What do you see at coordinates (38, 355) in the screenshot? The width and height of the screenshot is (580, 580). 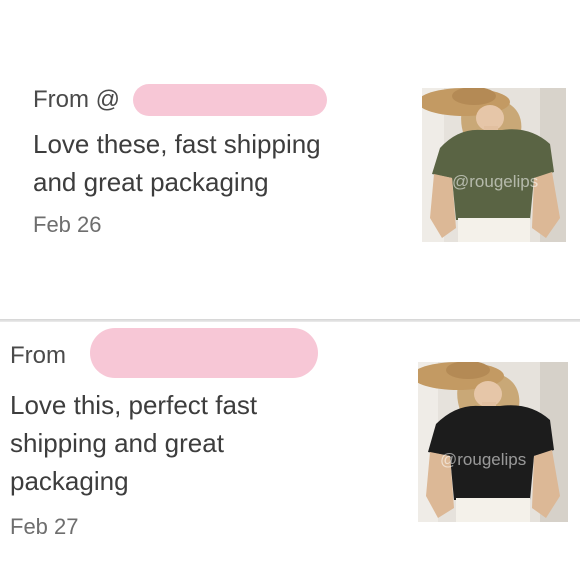 I see `review-from-label: From` at bounding box center [38, 355].